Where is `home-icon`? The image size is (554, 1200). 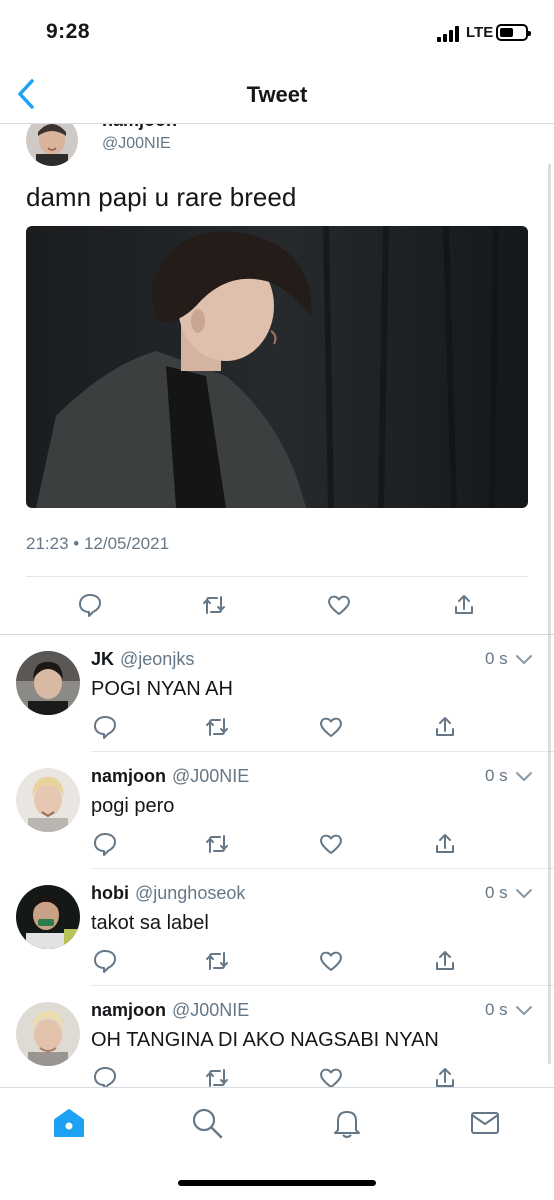
home-icon is located at coordinates (69, 1123).